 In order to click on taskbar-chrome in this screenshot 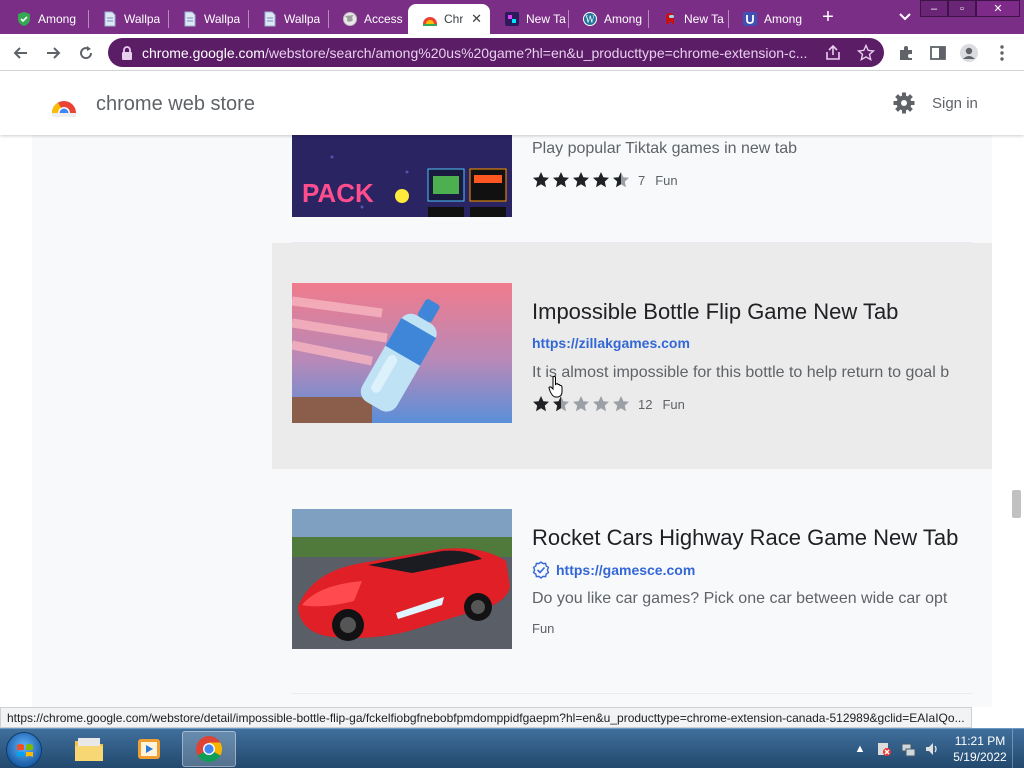, I will do `click(209, 749)`.